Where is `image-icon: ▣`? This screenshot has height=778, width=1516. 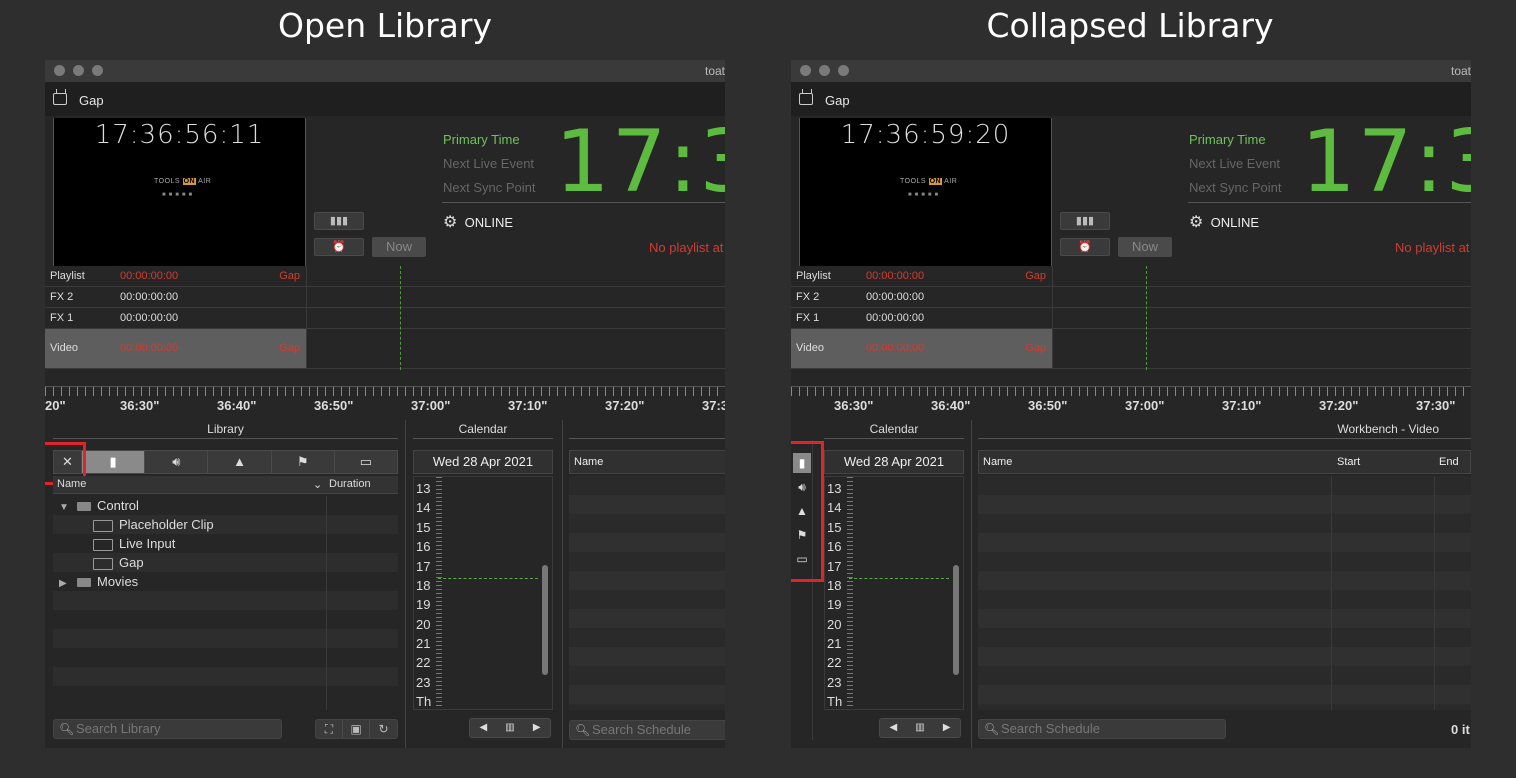
image-icon: ▣ is located at coordinates (356, 729).